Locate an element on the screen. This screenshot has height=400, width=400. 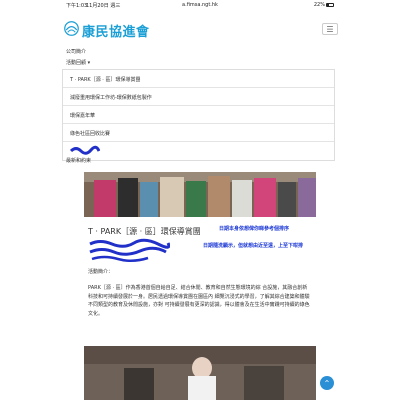
dropdown-item: T · PARK［源 · 區］環保導賞團 is located at coordinates (198, 79).